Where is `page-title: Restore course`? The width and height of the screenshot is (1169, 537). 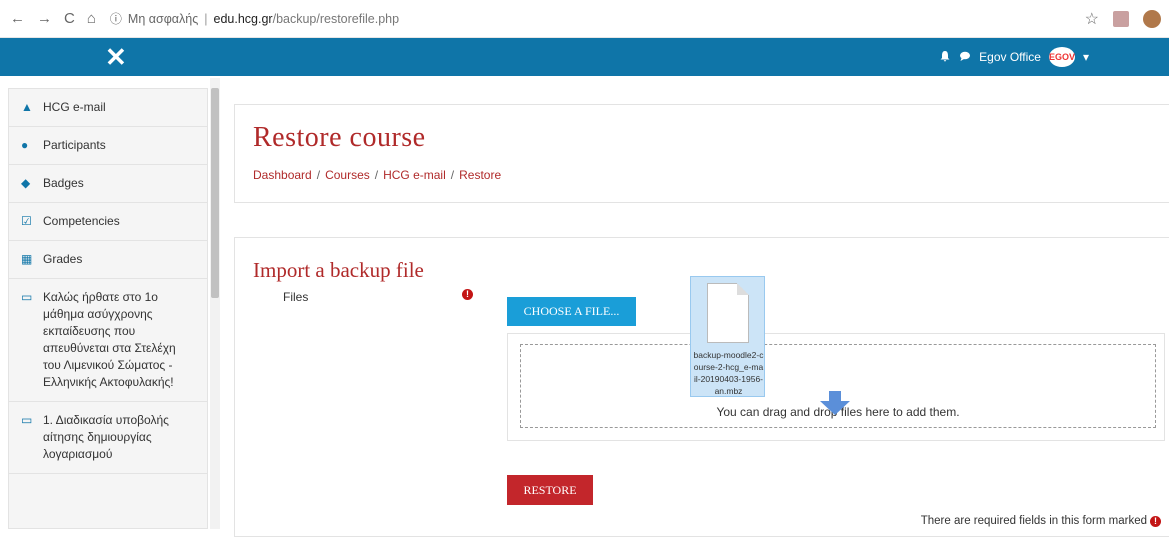 page-title: Restore course is located at coordinates (339, 137).